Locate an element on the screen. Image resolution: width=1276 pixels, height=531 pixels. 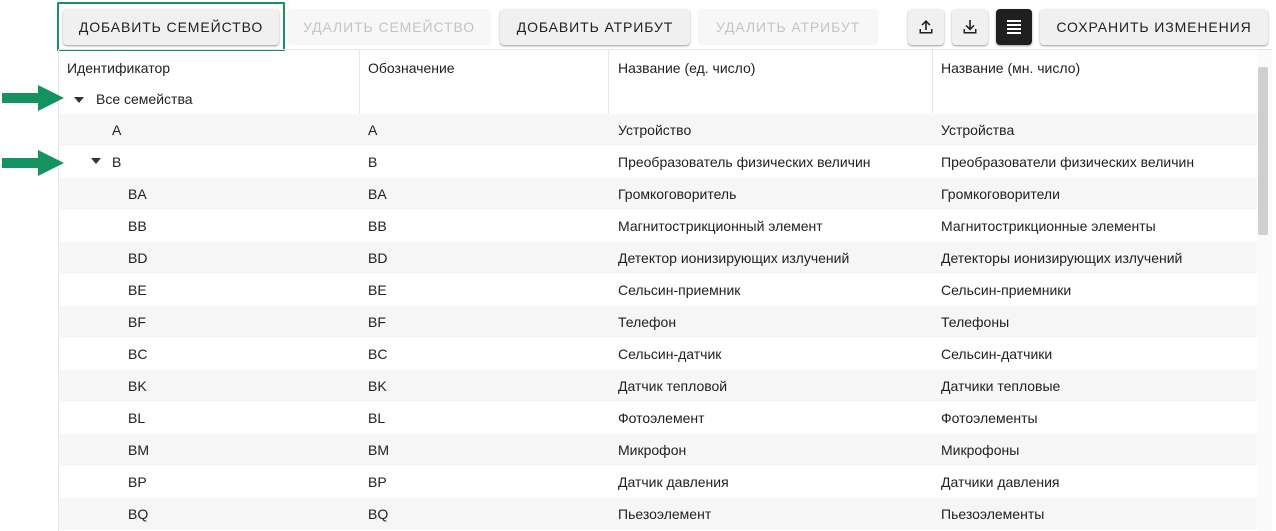
list-icon is located at coordinates (1014, 27).